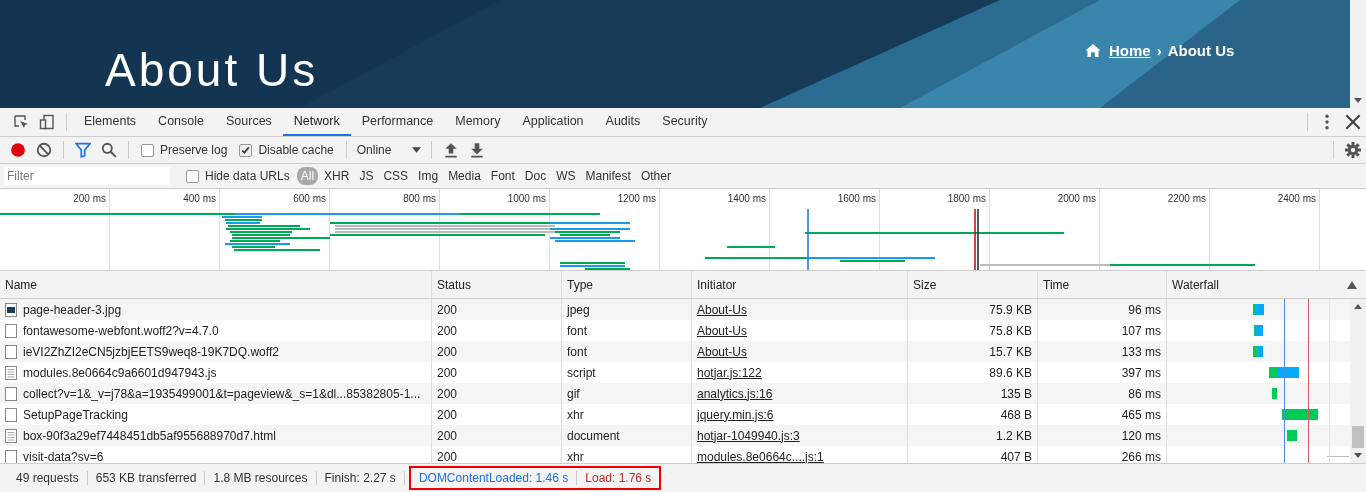 The image size is (1366, 492). I want to click on hide-data-urls-checkbox: Hide data URLs, so click(238, 176).